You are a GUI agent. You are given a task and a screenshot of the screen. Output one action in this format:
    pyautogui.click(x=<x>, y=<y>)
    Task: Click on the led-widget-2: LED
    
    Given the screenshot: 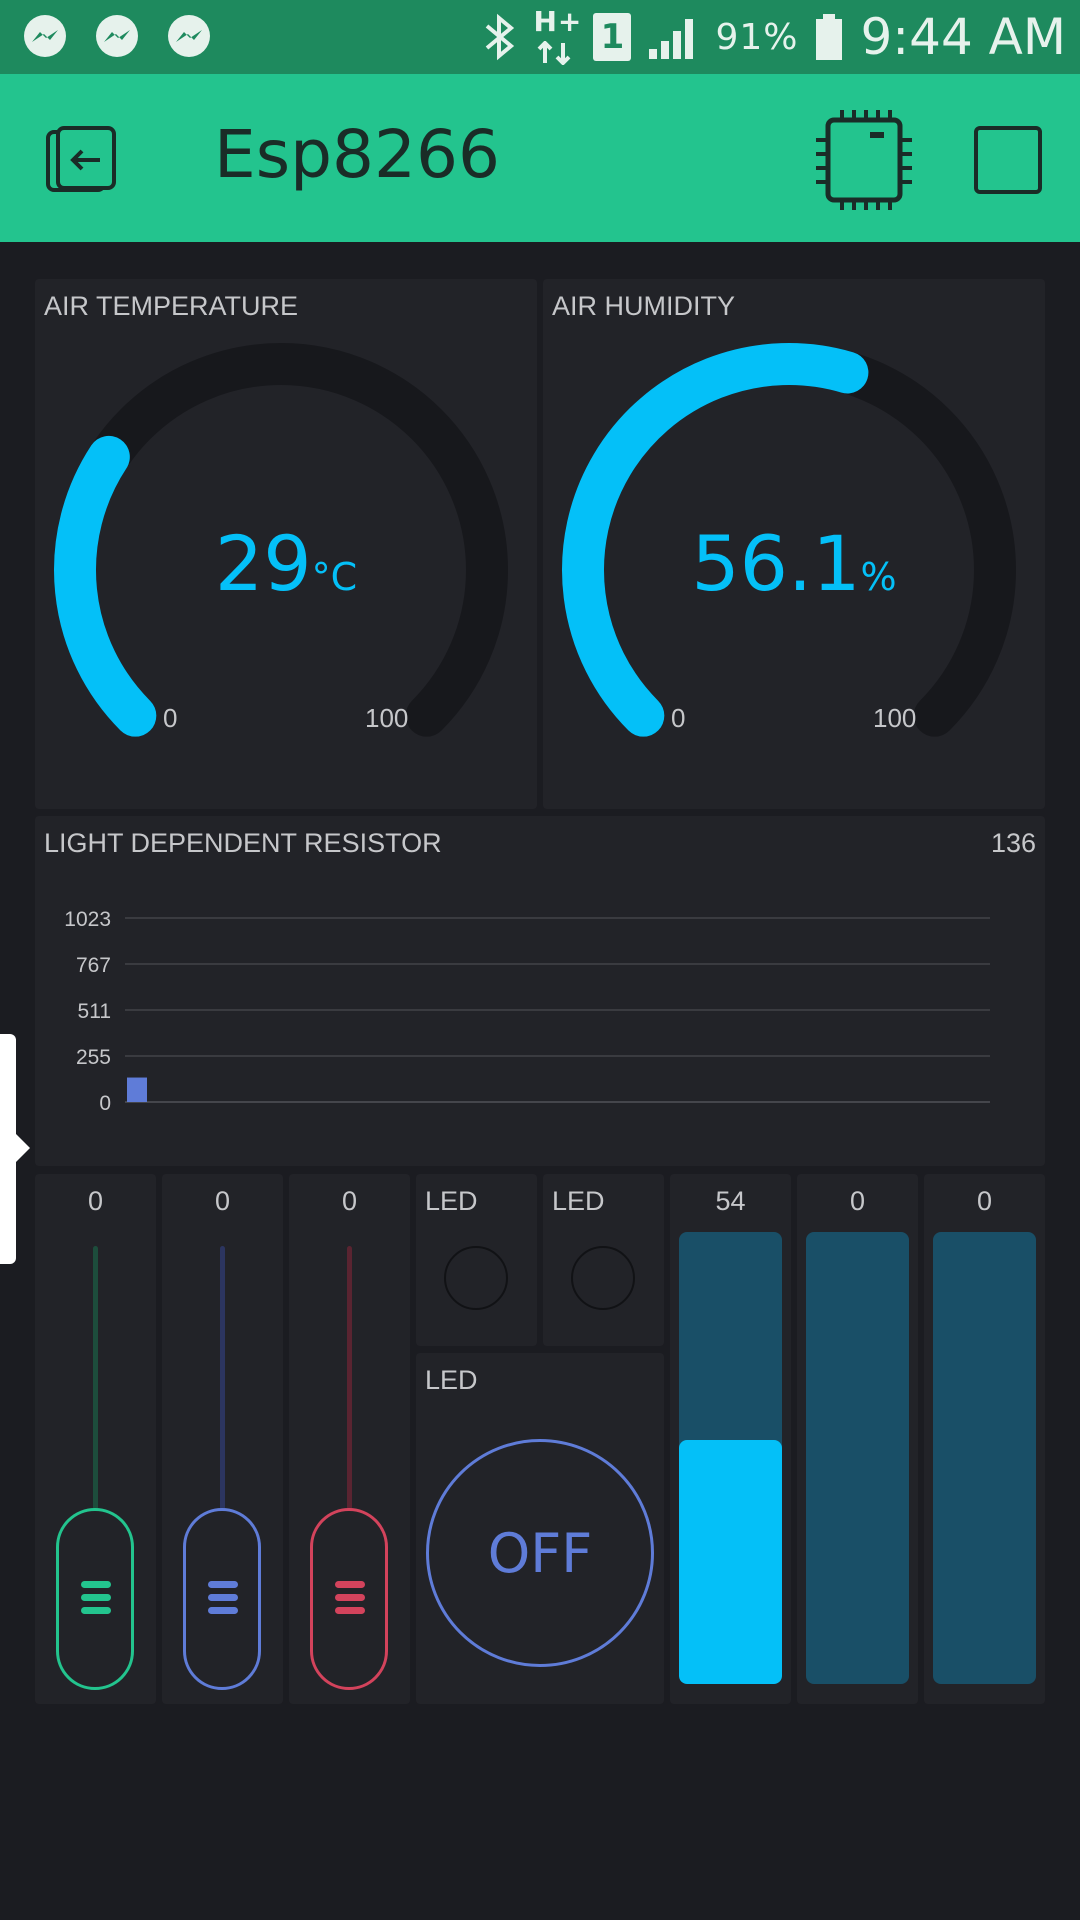 What is the action you would take?
    pyautogui.click(x=603, y=1260)
    